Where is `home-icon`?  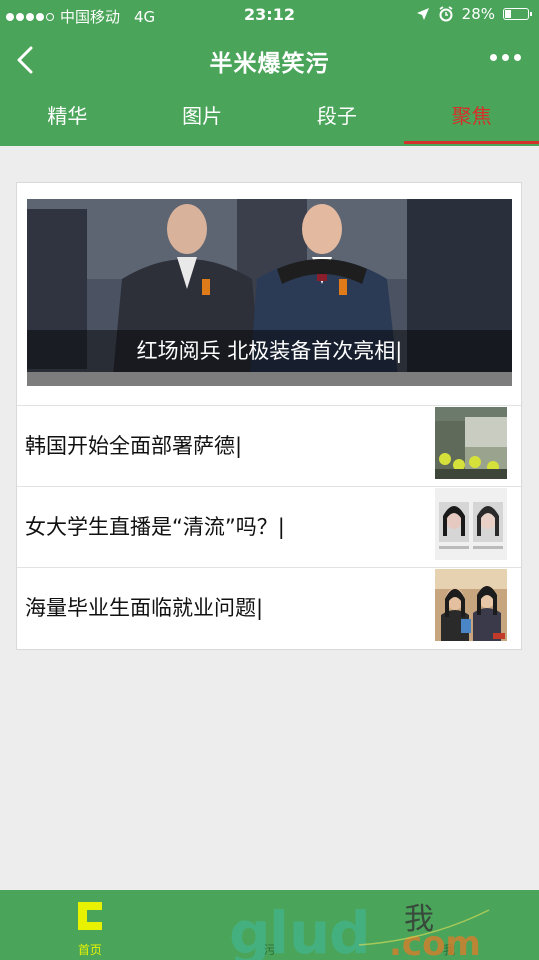 home-icon is located at coordinates (89, 916).